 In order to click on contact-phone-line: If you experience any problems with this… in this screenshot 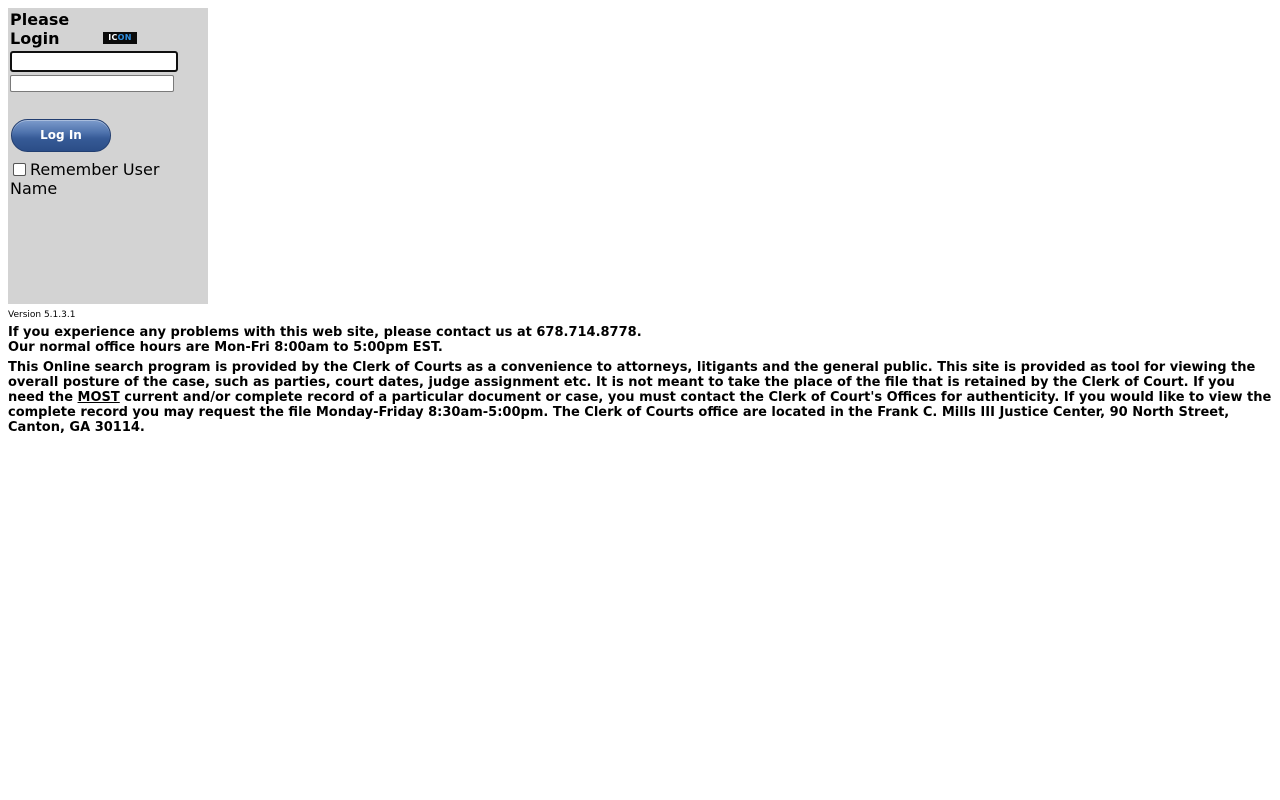, I will do `click(325, 332)`.